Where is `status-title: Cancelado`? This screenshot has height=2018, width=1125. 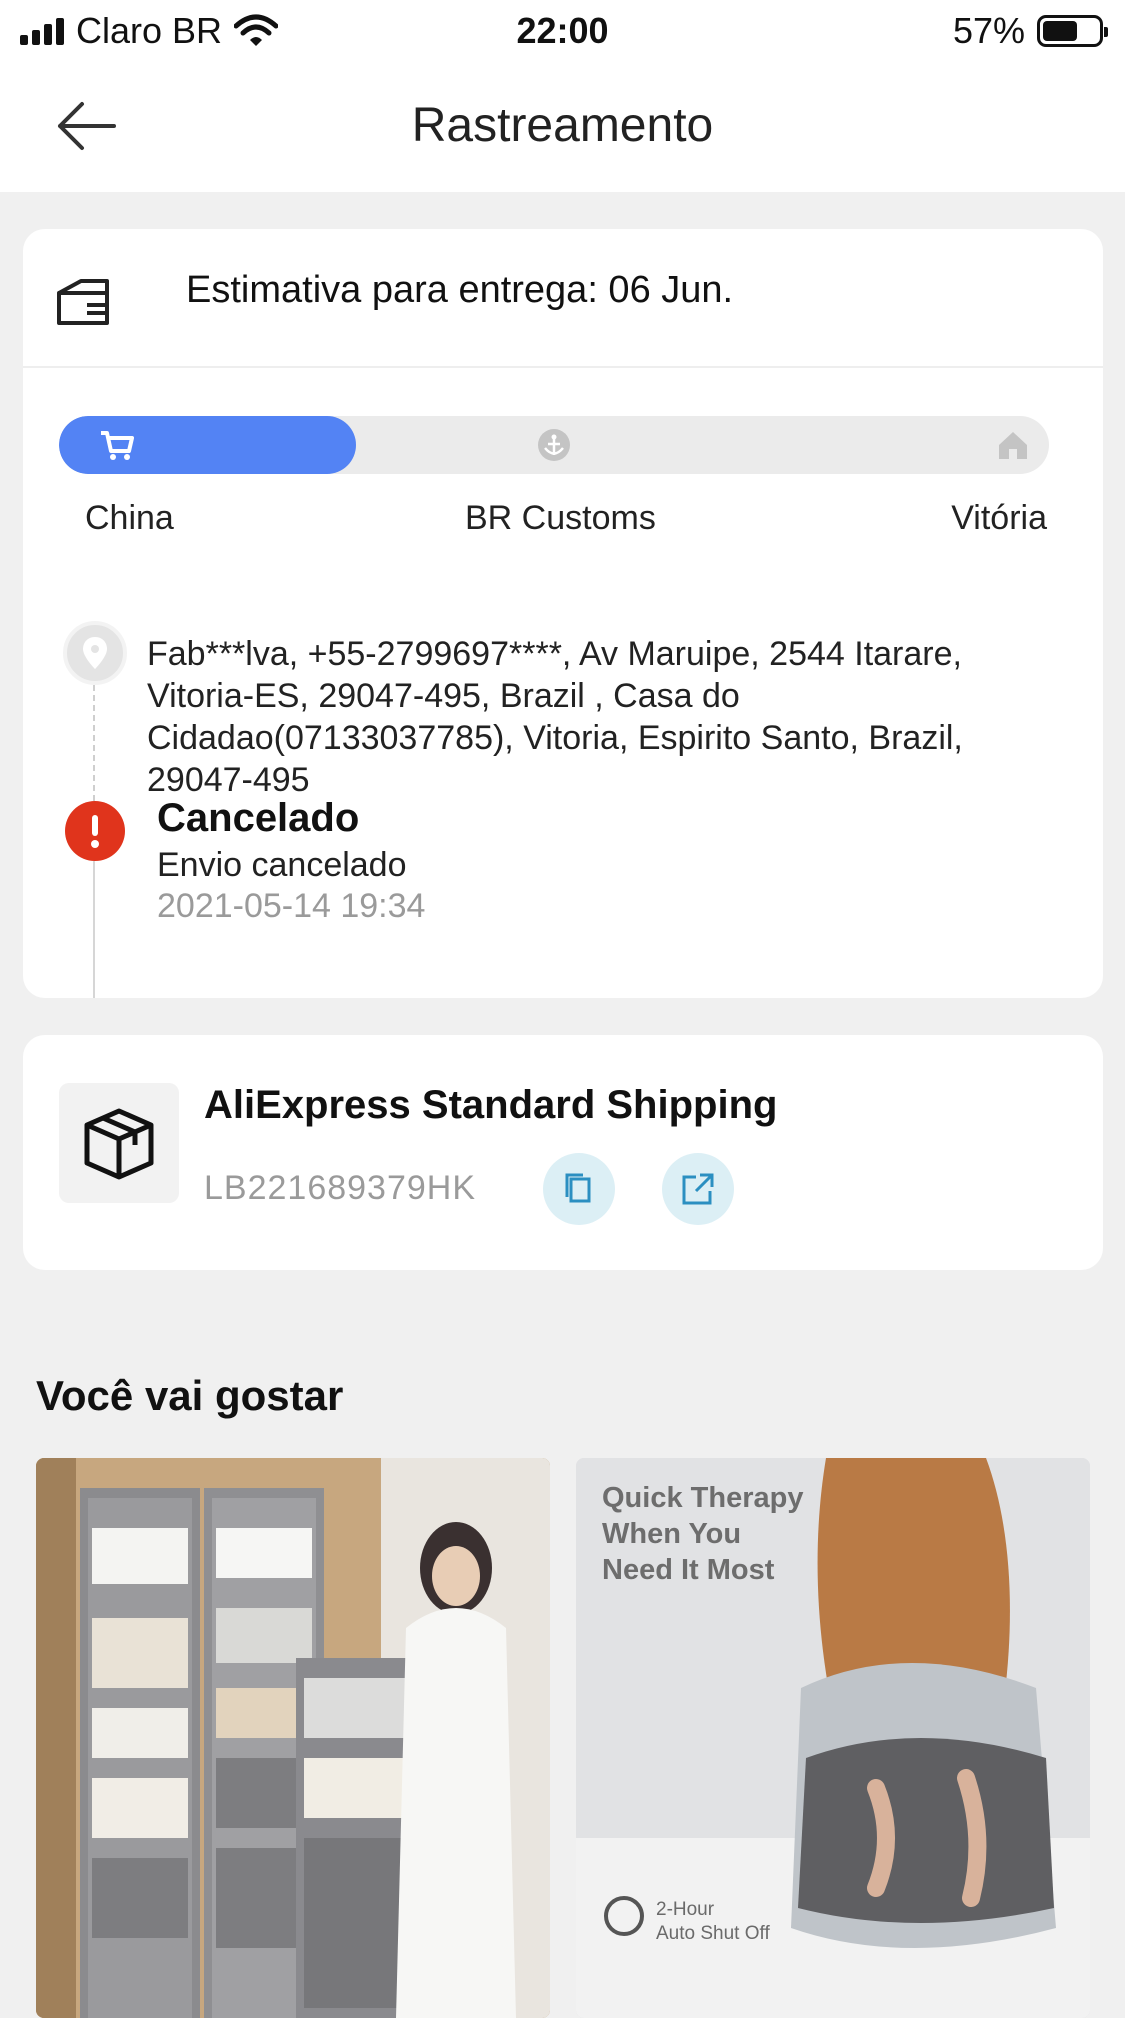 status-title: Cancelado is located at coordinates (258, 818).